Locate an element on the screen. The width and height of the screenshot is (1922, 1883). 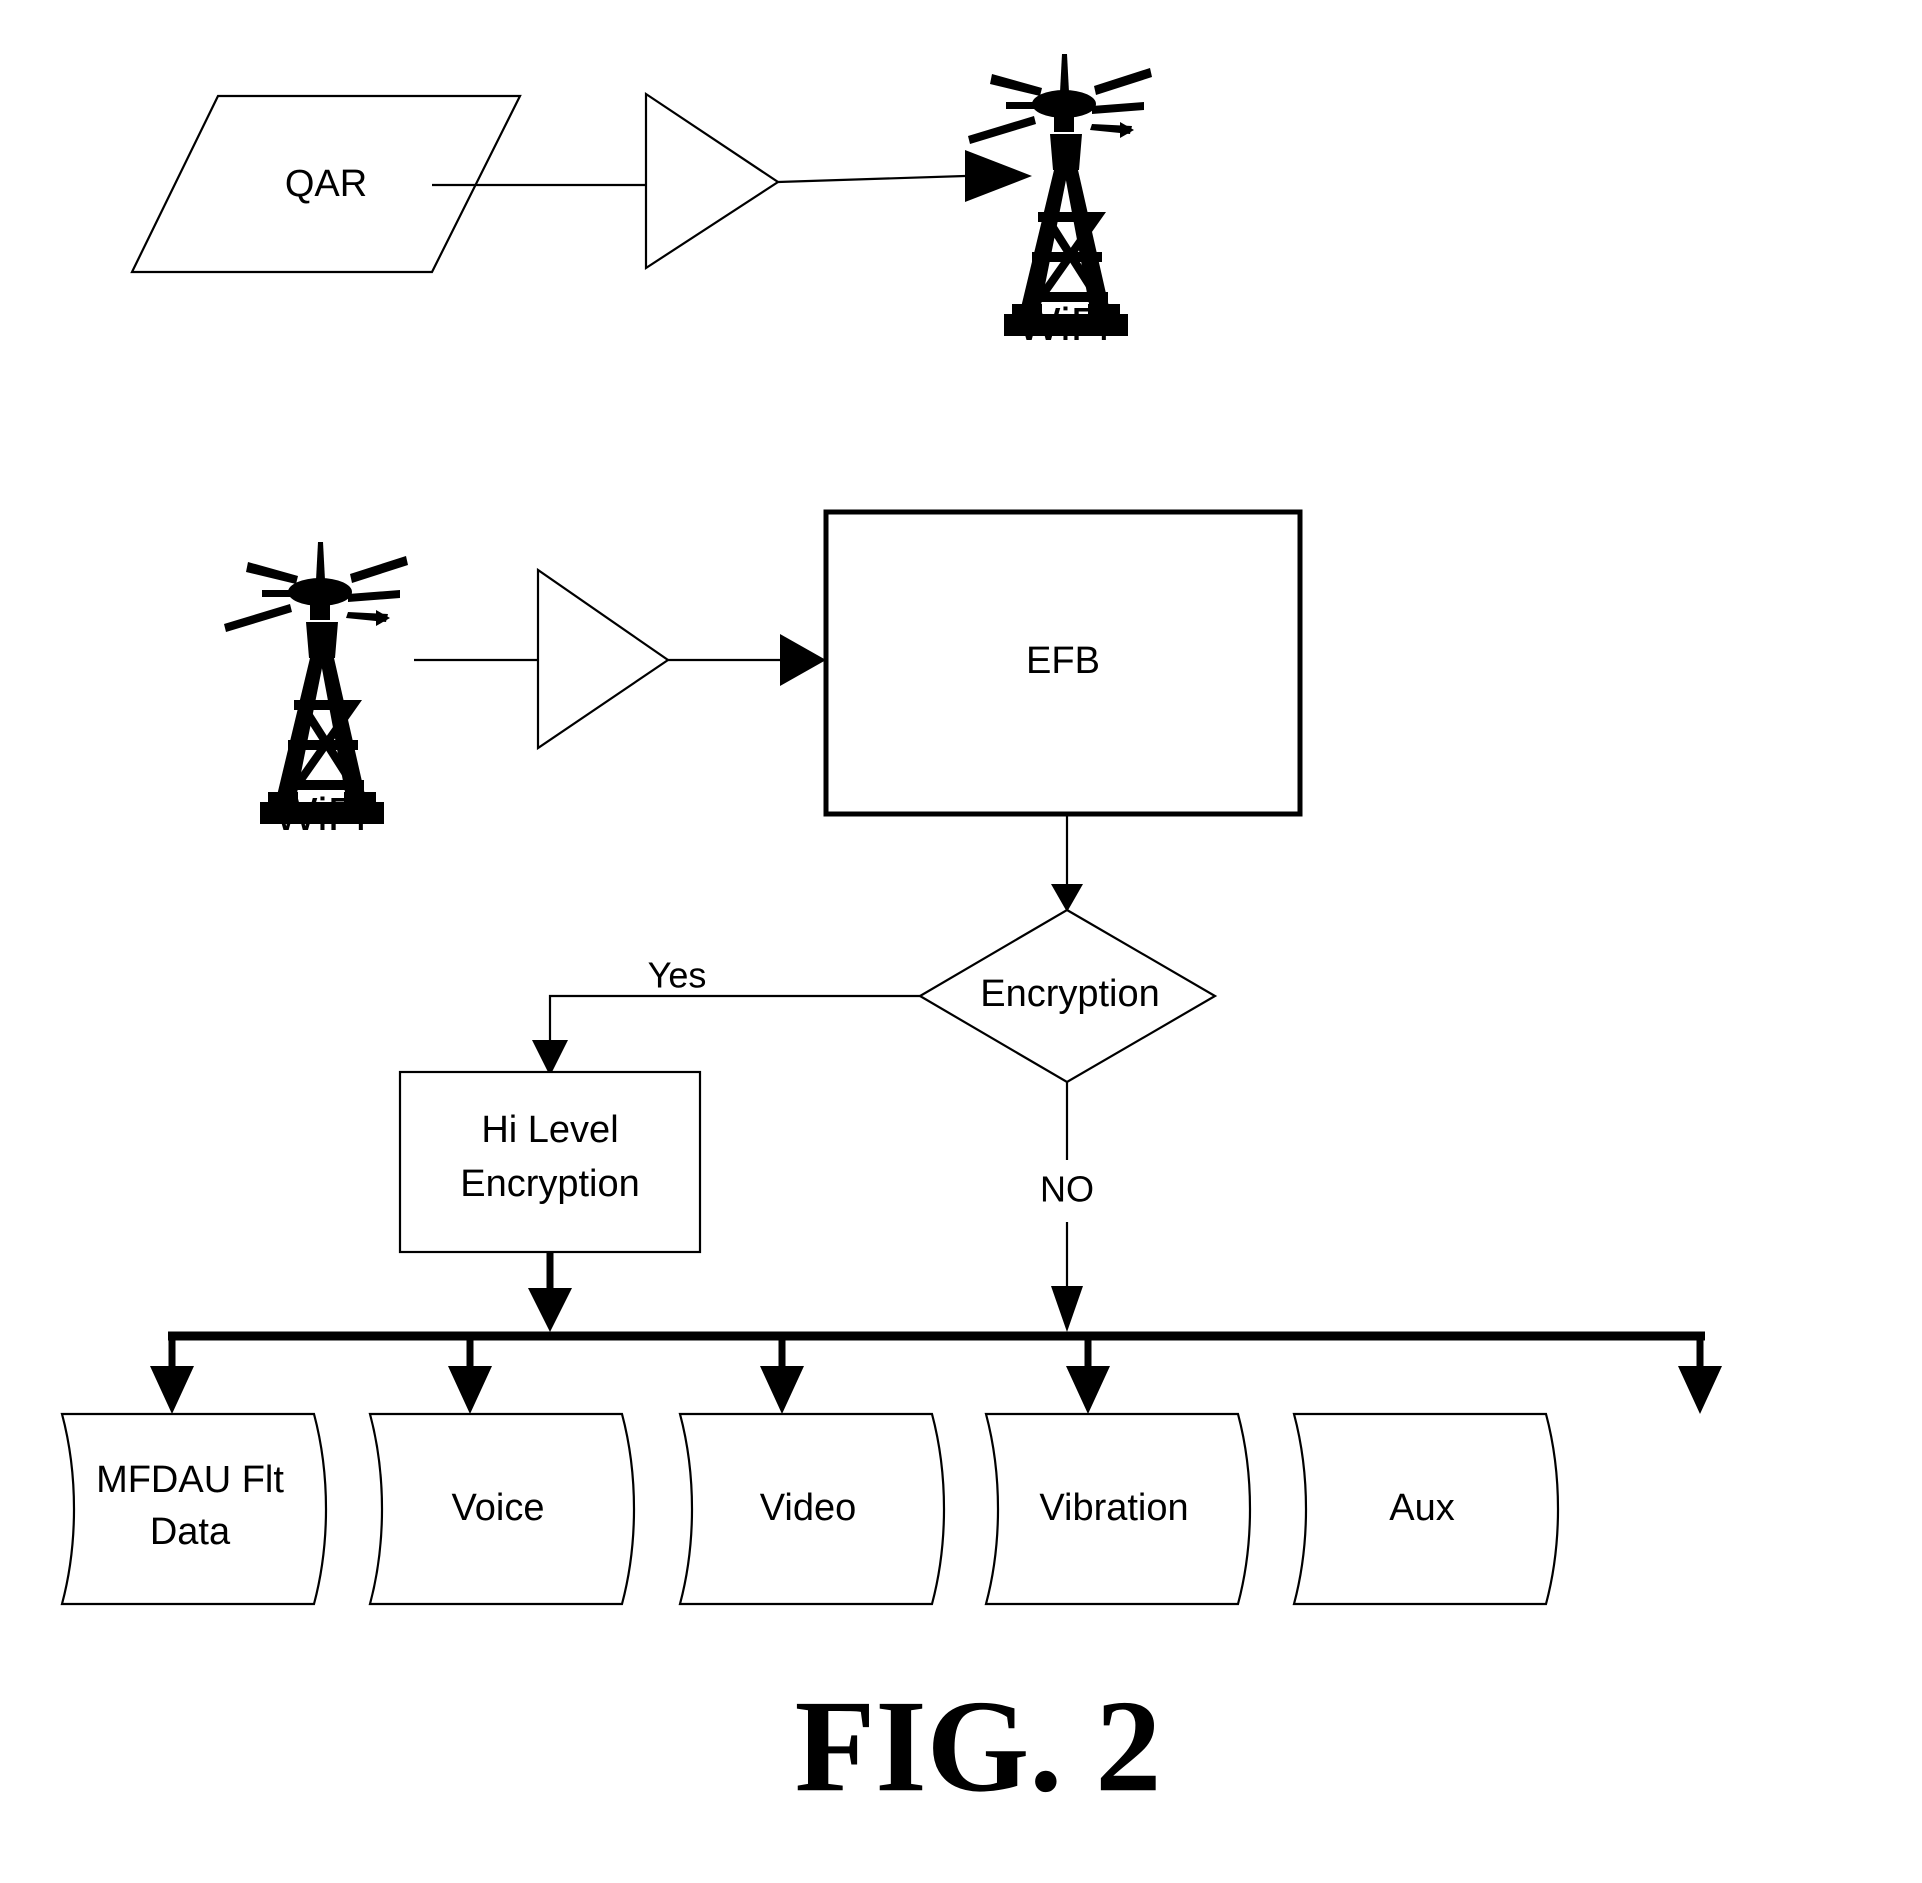
qar-label: QAR is located at coordinates (326, 184).